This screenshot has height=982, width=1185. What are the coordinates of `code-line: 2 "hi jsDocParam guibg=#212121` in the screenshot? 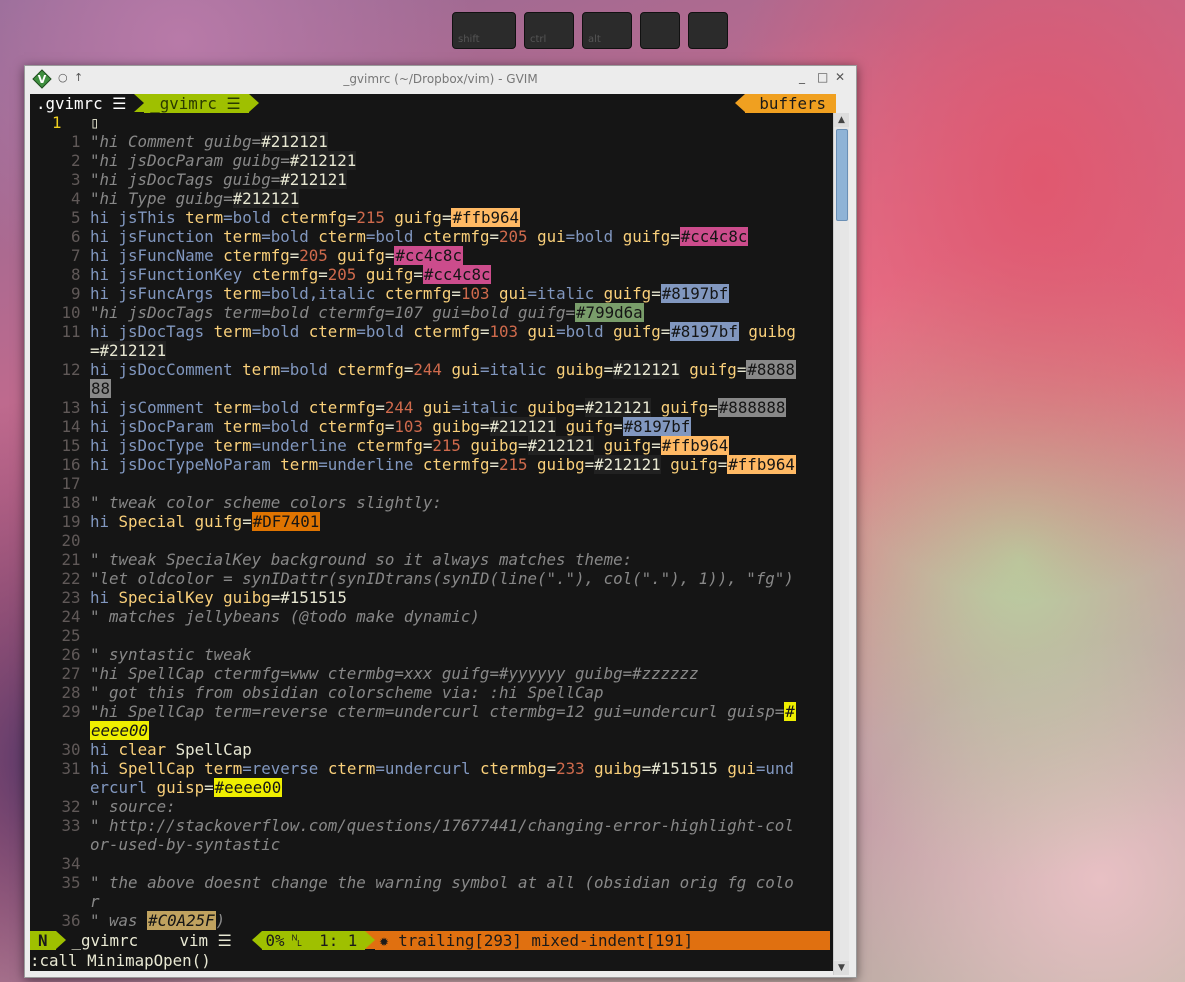 It's located at (430, 160).